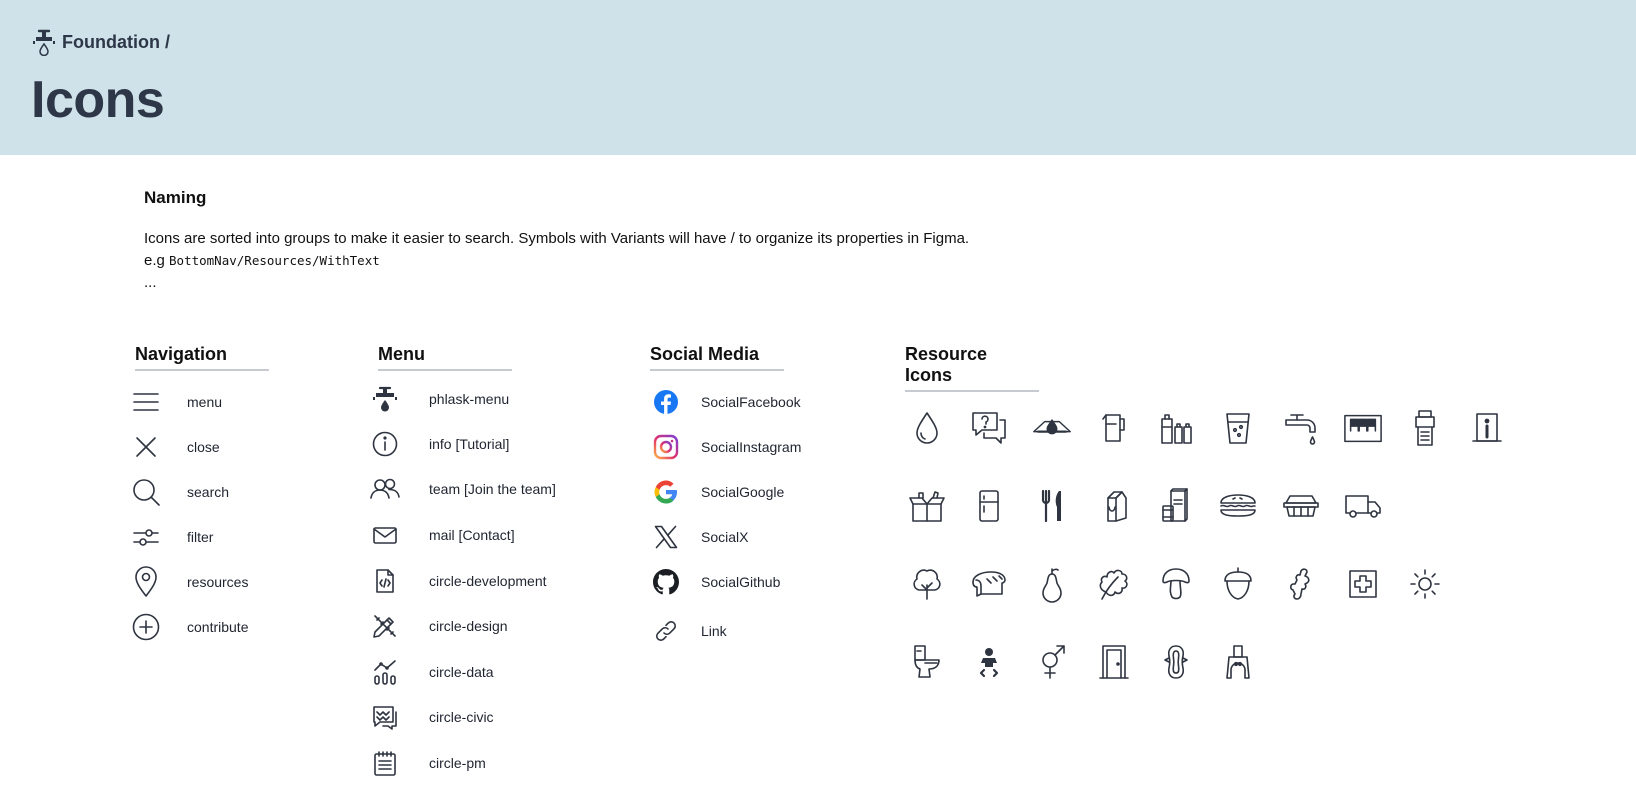 This screenshot has height=811, width=1636. Describe the element at coordinates (1238, 584) in the screenshot. I see `acorn-icon` at that location.